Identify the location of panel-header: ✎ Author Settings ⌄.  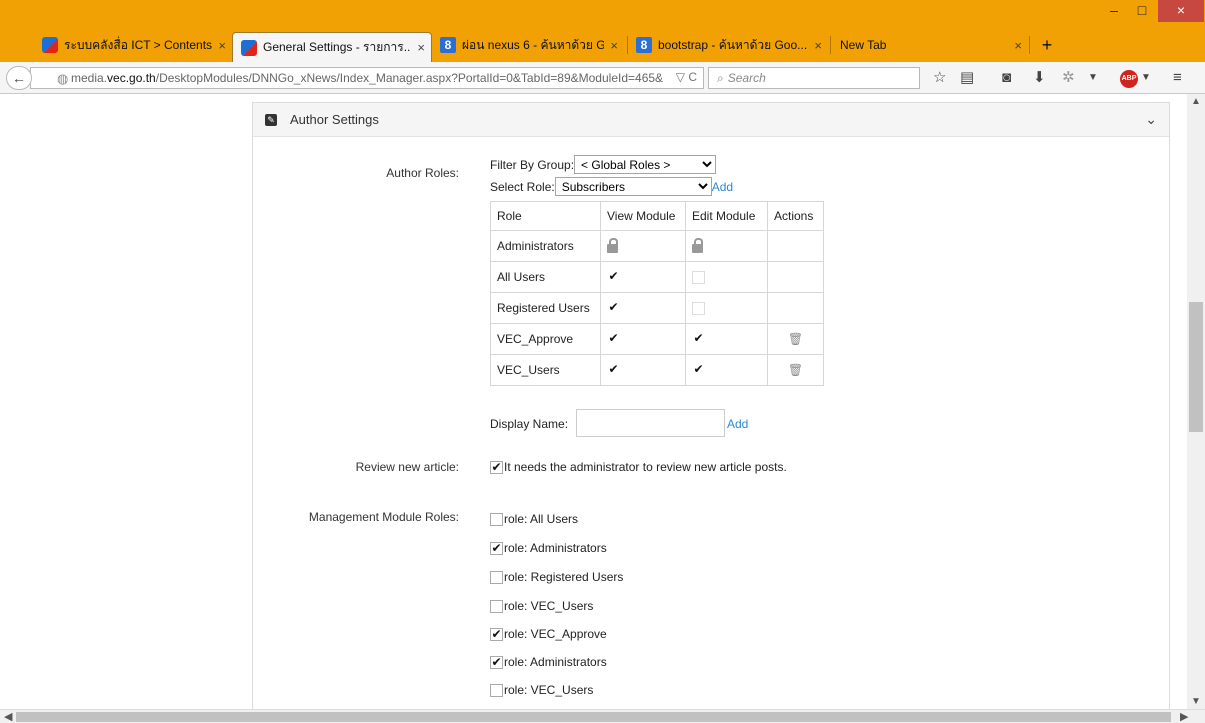
(711, 120).